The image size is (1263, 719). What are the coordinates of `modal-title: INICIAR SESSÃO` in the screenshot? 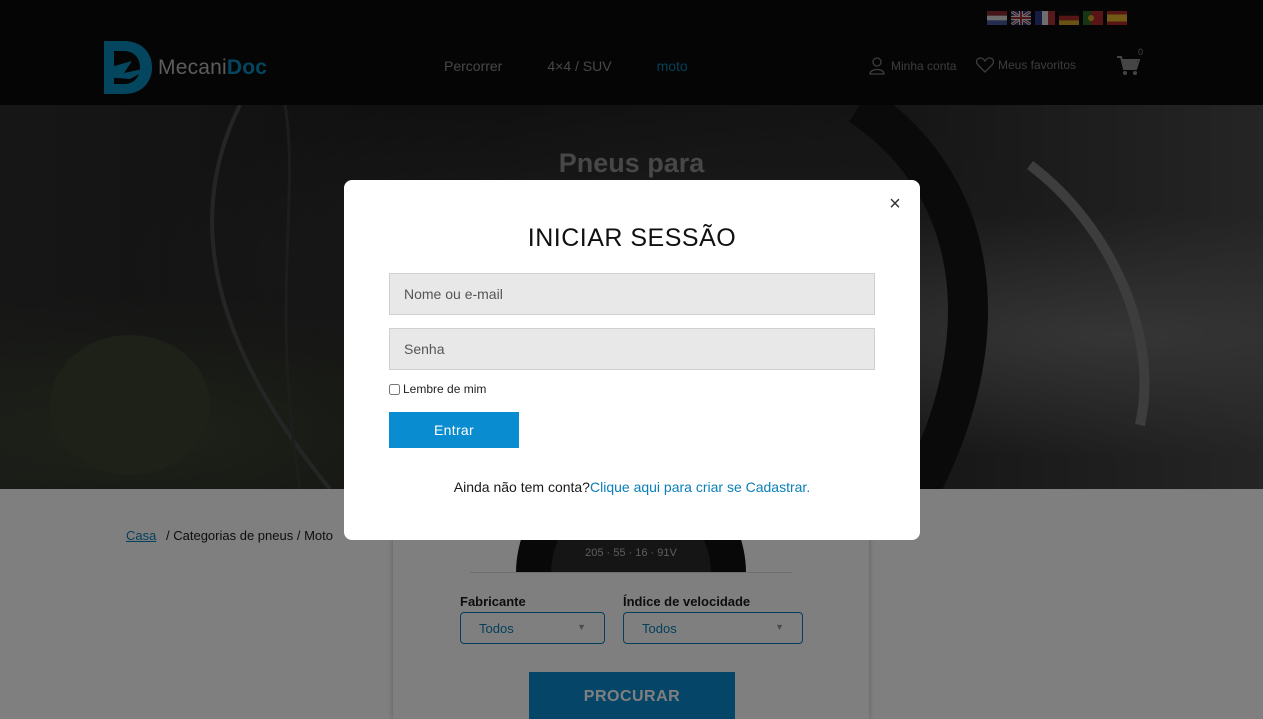 It's located at (632, 238).